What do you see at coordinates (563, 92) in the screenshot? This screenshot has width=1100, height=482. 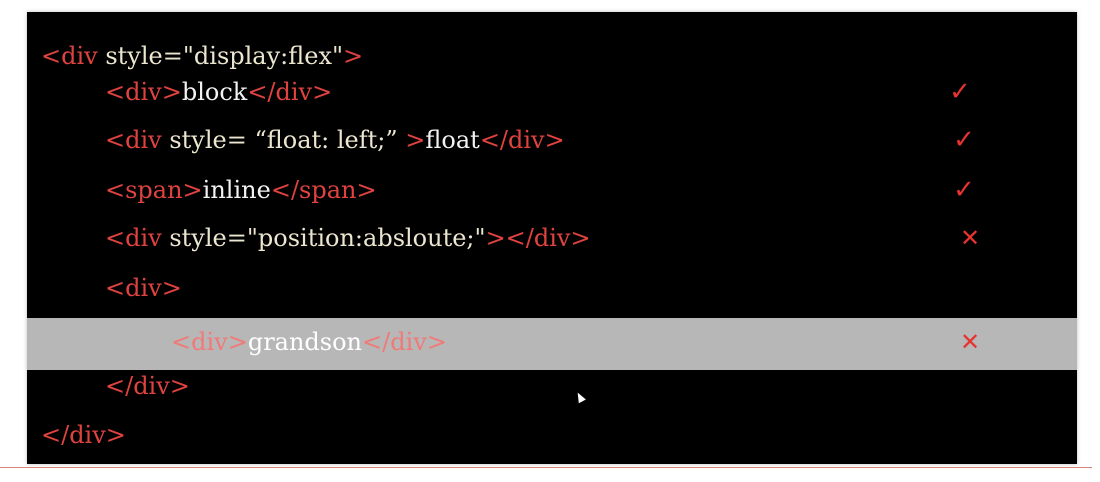 I see `code-line-block: <div>block</div> ✓` at bounding box center [563, 92].